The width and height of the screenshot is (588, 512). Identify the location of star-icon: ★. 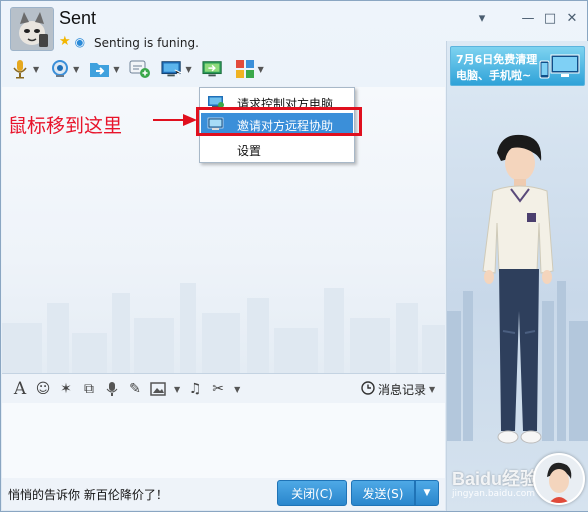
(65, 42).